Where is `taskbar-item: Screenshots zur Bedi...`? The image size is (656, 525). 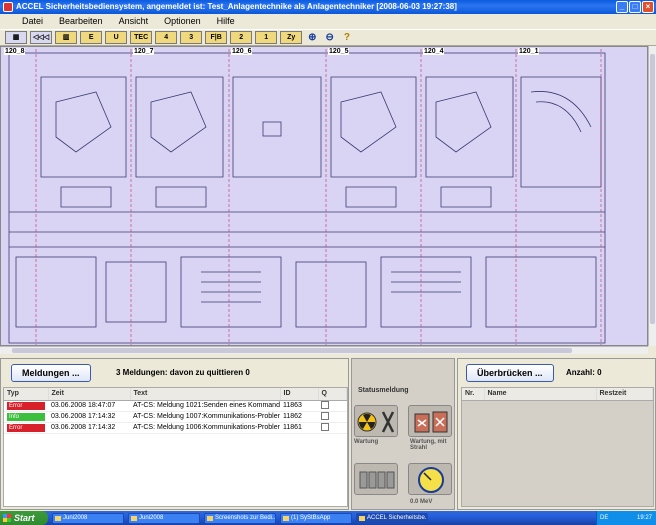
taskbar-item: Screenshots zur Bedi... is located at coordinates (240, 518).